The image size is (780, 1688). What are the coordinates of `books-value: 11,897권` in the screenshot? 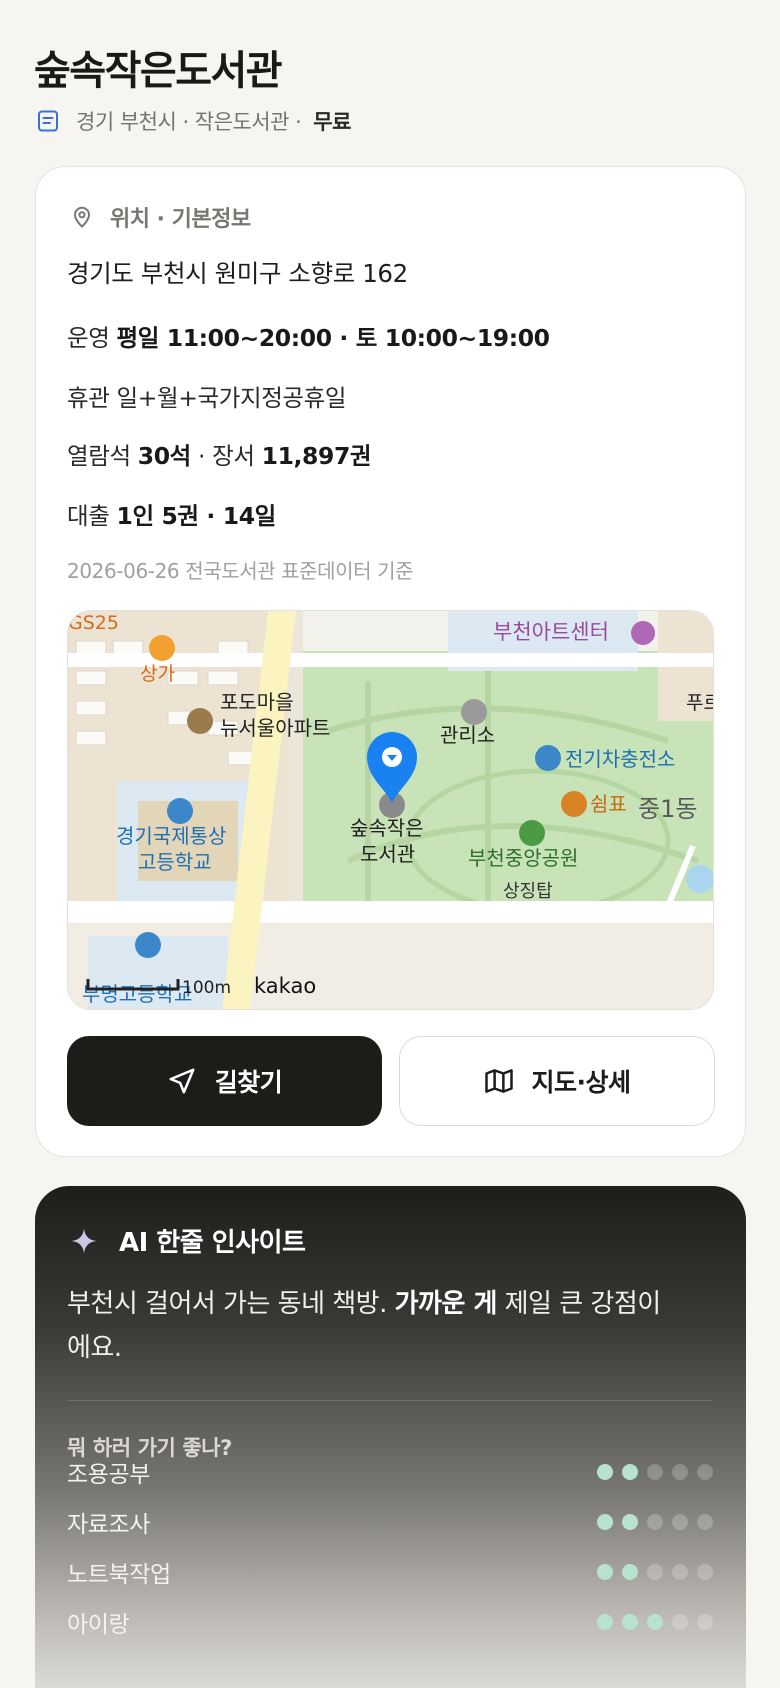 It's located at (316, 456).